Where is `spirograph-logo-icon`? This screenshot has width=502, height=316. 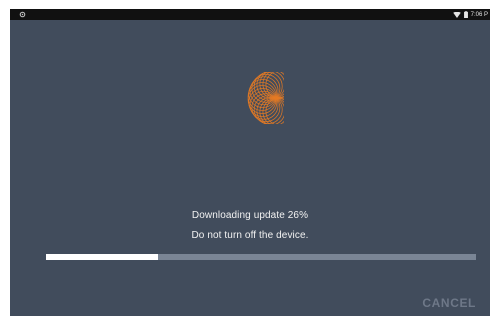 spirograph-logo-icon is located at coordinates (263, 98).